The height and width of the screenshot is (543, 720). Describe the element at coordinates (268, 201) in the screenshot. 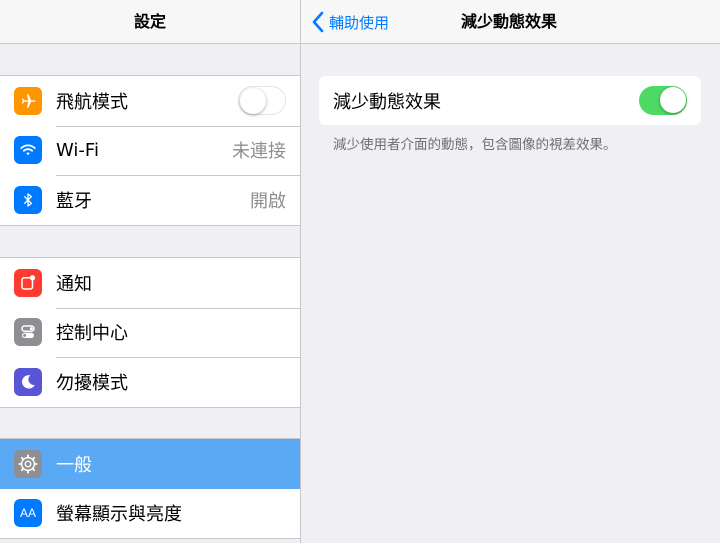

I see `bluetooth-status-value: 開啟` at that location.